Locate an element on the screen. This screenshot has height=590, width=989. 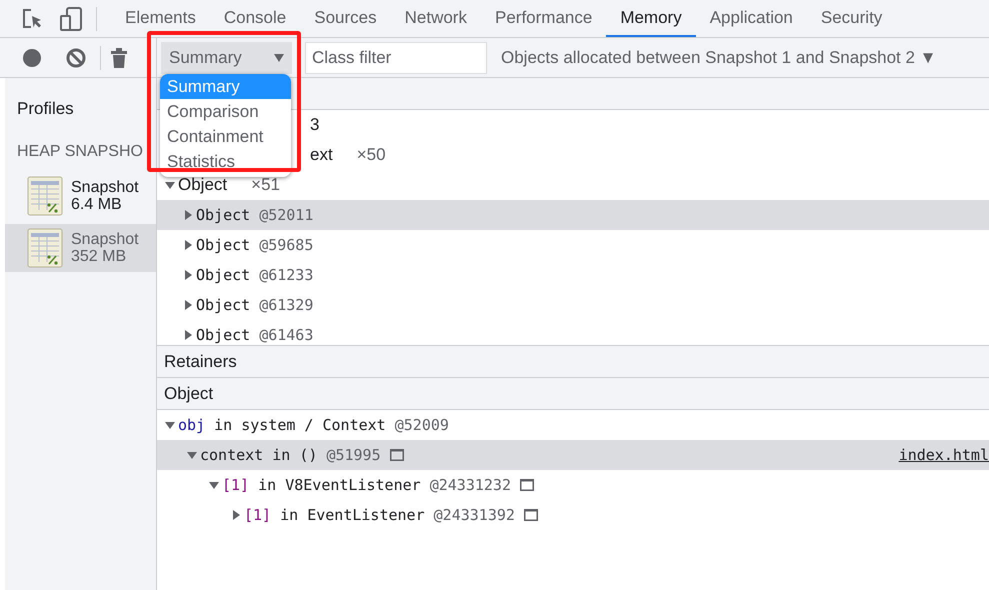
menu-item: Summary is located at coordinates (225, 86).